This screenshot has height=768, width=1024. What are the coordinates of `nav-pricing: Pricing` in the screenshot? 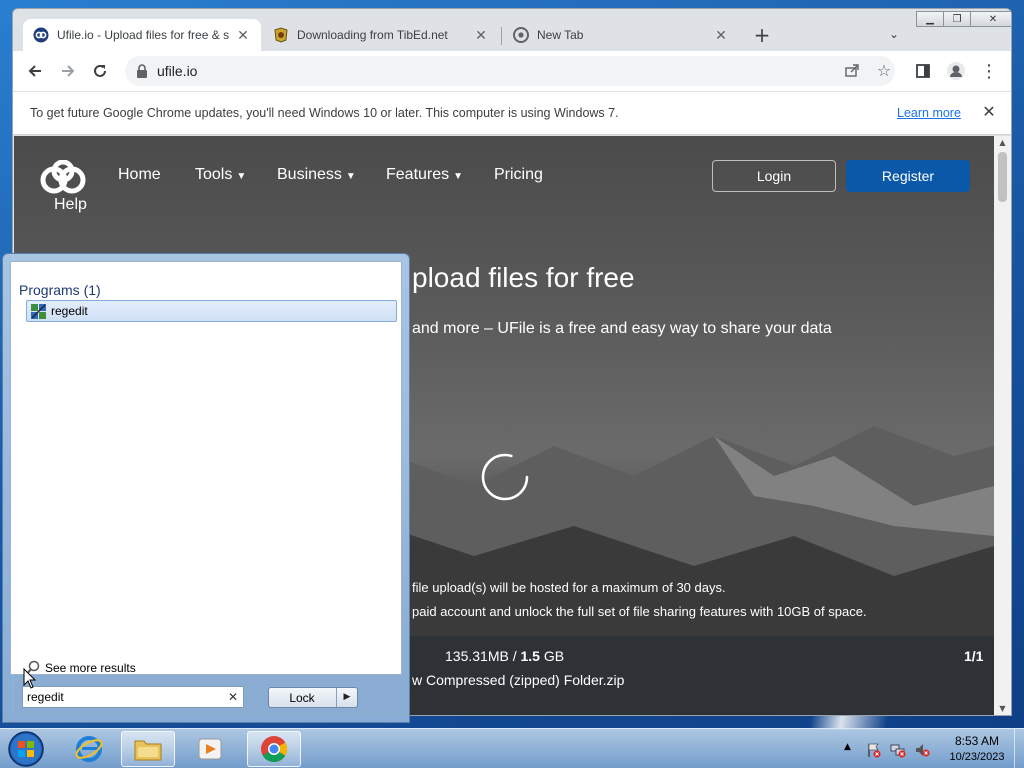 It's located at (518, 175).